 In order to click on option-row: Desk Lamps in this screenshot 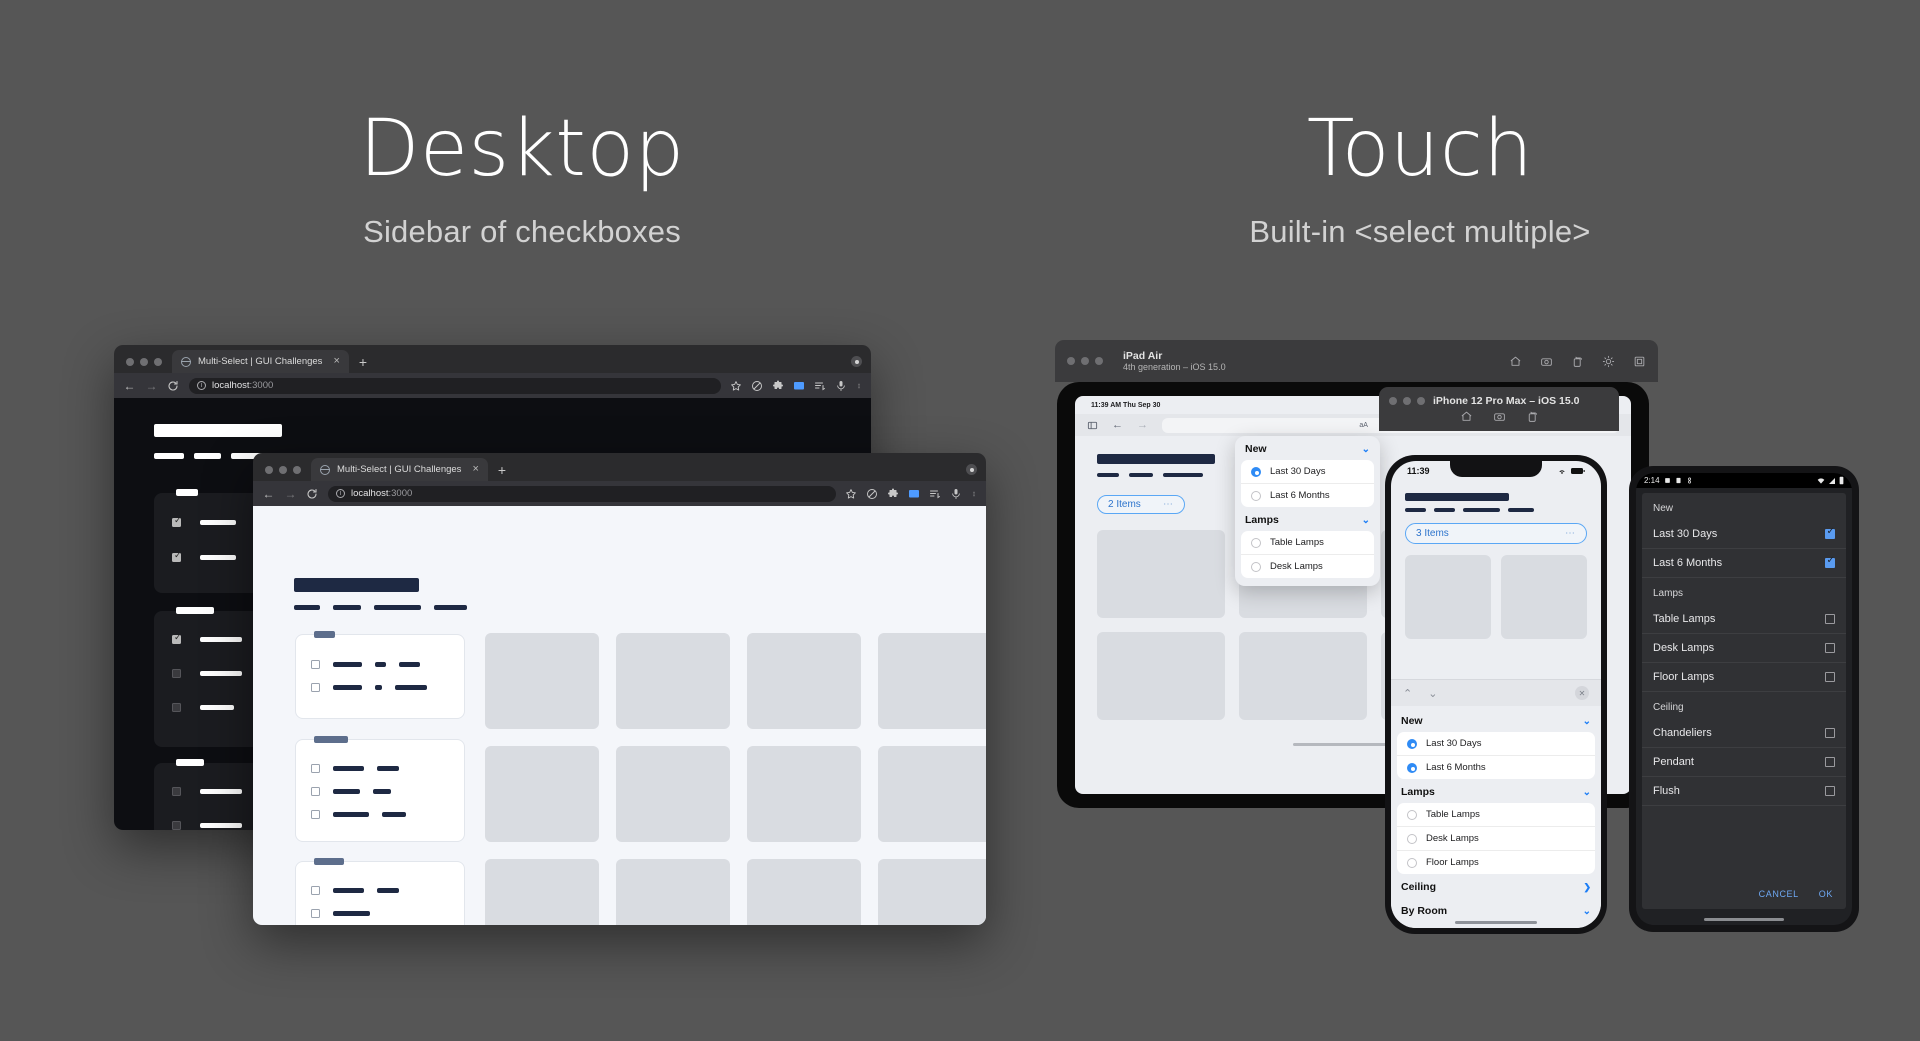, I will do `click(1496, 839)`.